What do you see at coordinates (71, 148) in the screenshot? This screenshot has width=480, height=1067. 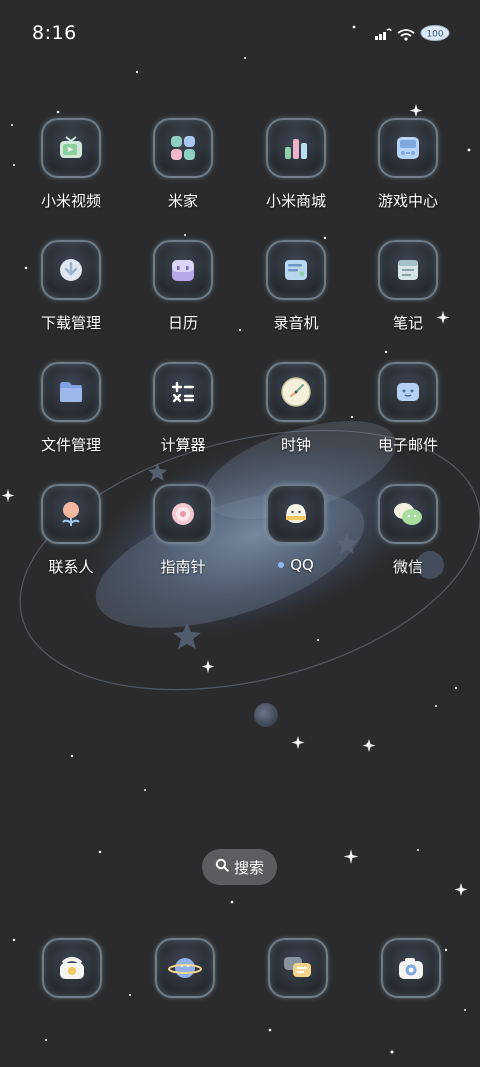 I see `tv-icon` at bounding box center [71, 148].